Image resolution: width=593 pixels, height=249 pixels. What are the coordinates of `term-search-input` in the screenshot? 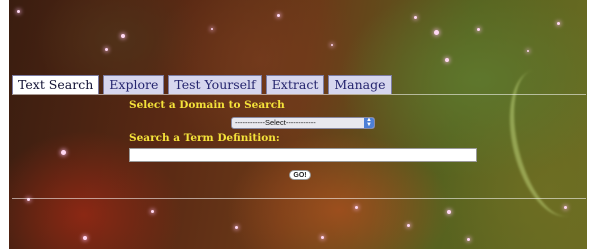 It's located at (303, 155).